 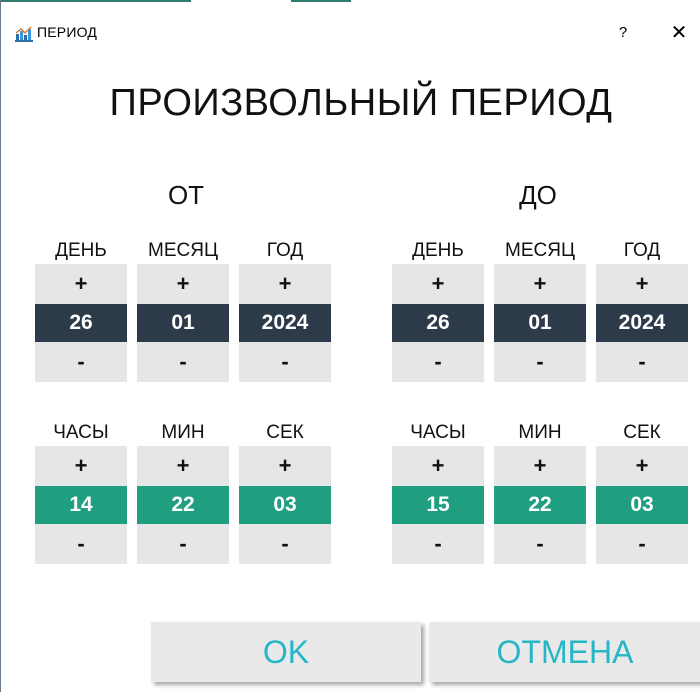 I want to click on from-seconds-decrement-button: -, so click(x=285, y=544).